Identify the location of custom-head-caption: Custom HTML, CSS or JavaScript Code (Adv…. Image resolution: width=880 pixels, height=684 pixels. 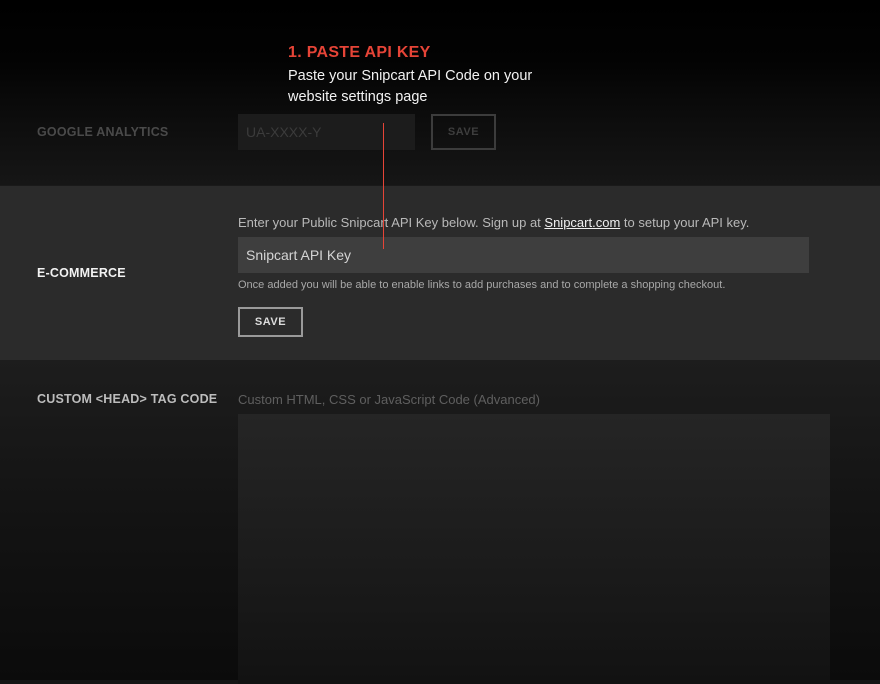
(389, 399).